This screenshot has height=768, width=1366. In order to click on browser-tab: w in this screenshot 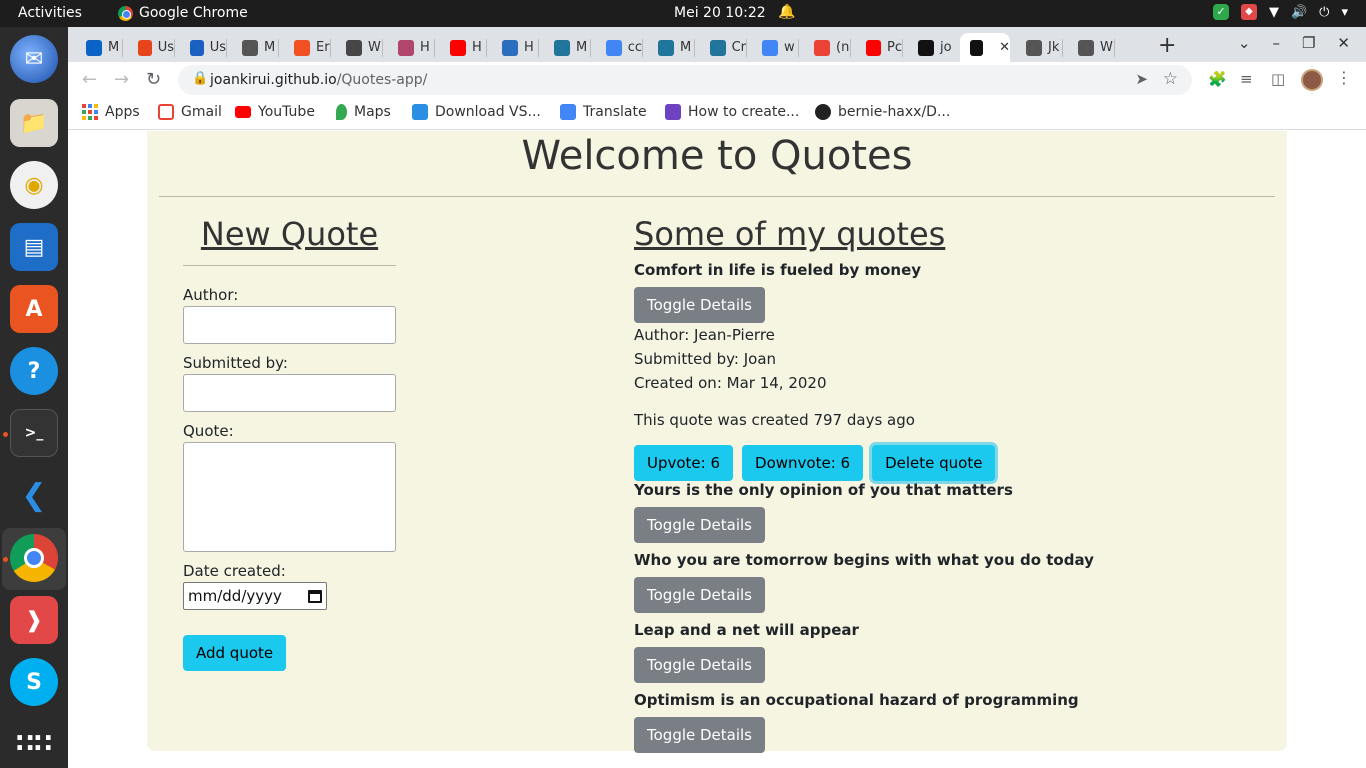, I will do `click(775, 47)`.